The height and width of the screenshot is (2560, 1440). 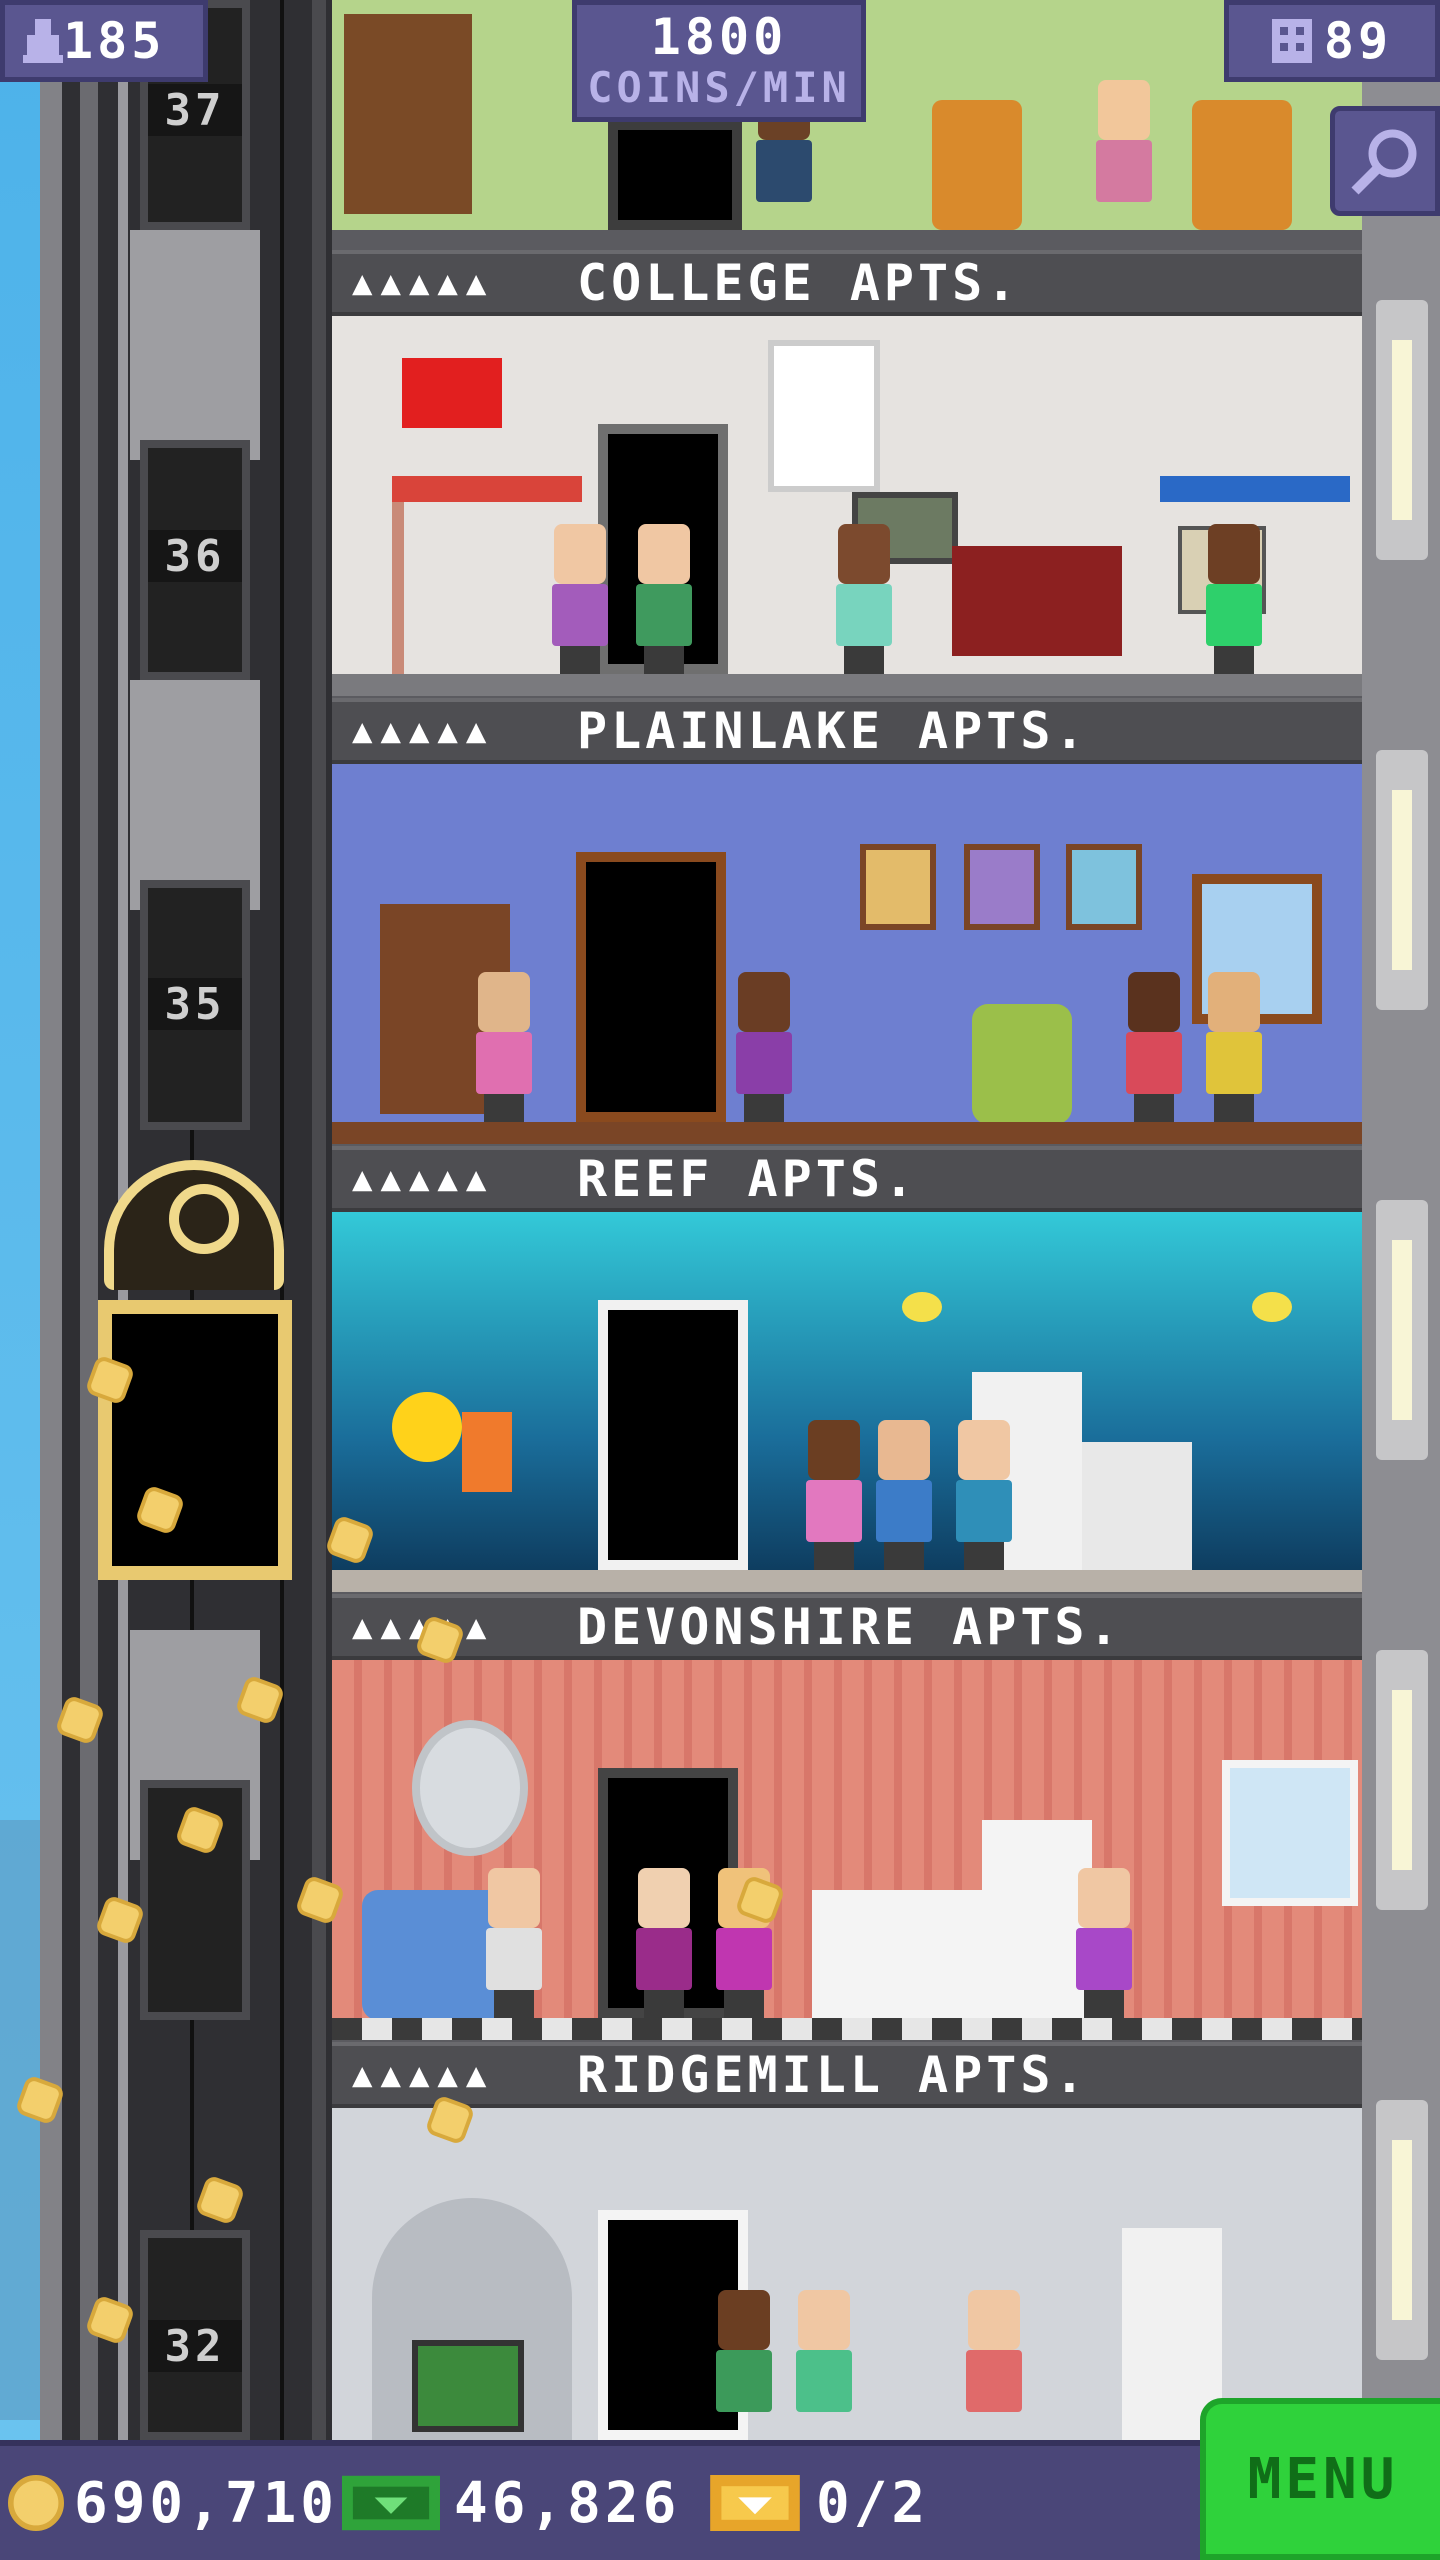 I want to click on search-icon, so click(x=1384, y=162).